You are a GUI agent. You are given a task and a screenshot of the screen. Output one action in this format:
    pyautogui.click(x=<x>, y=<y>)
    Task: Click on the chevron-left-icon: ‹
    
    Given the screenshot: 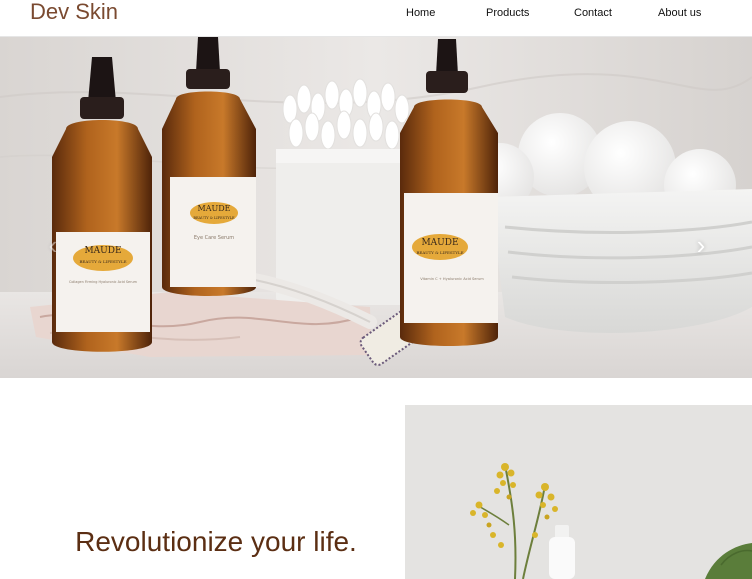 What is the action you would take?
    pyautogui.click(x=53, y=245)
    